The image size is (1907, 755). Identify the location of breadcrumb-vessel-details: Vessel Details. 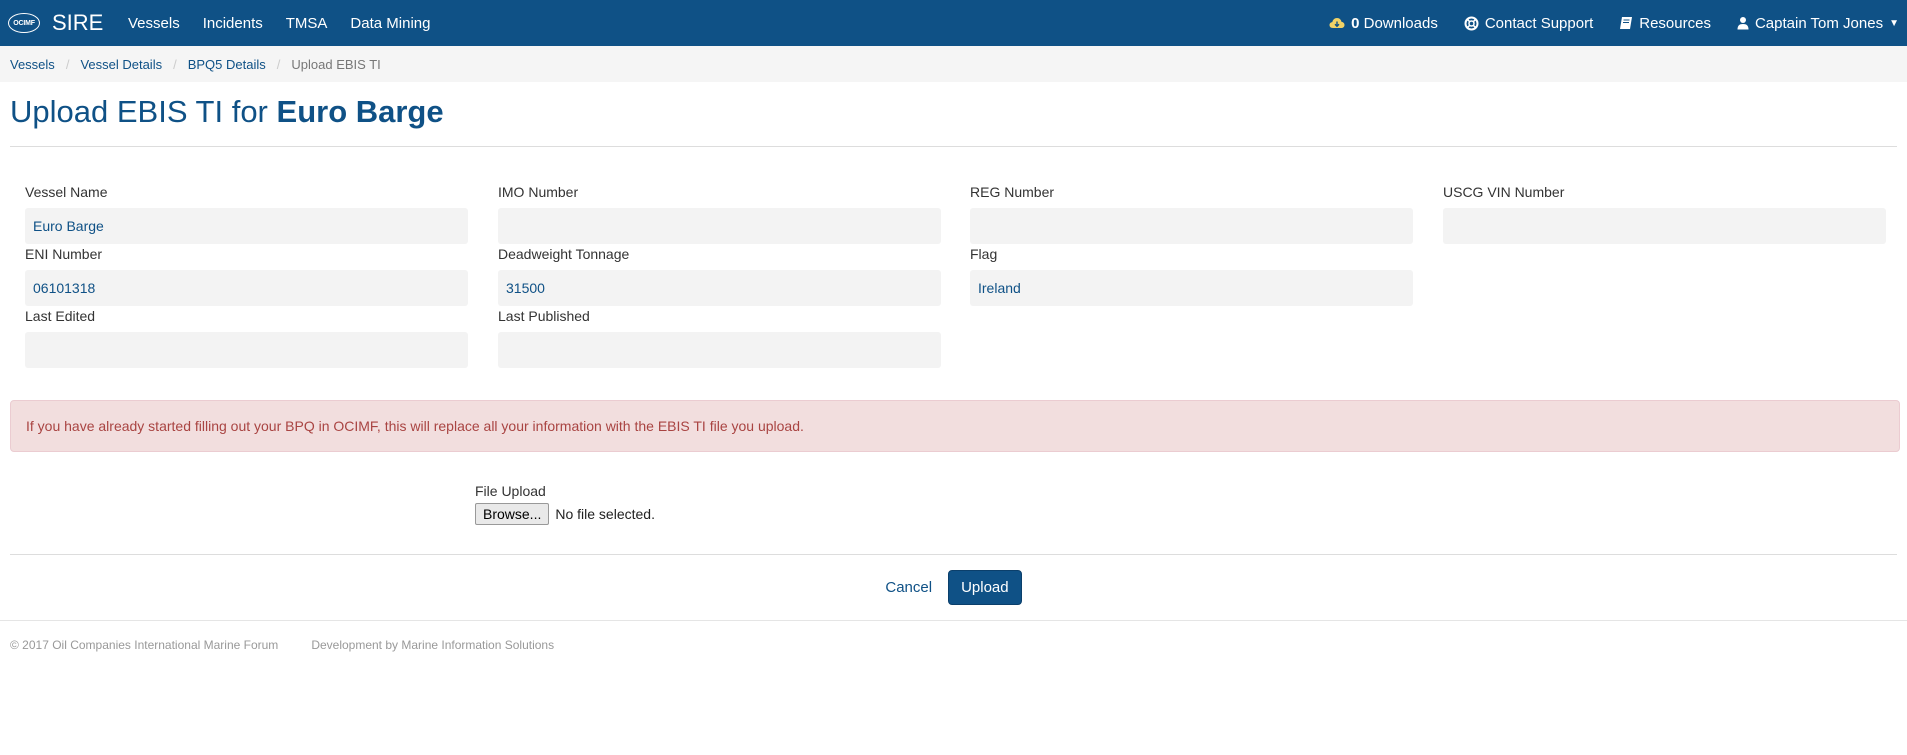
(121, 64).